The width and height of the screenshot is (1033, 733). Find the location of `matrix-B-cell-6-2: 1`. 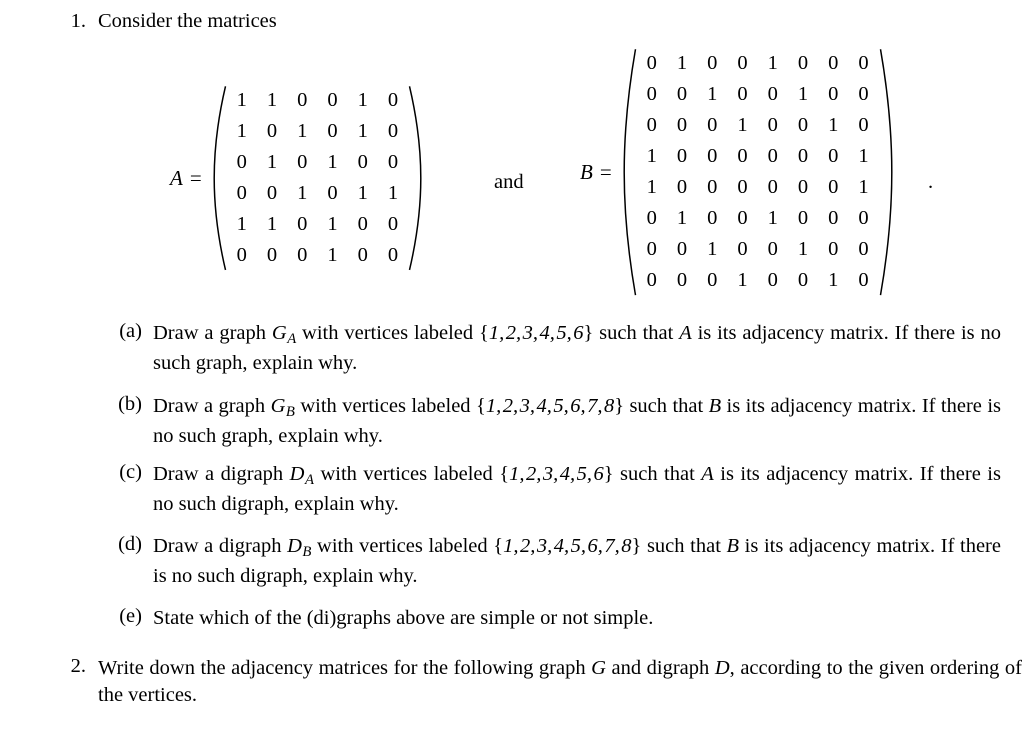

matrix-B-cell-6-2: 1 is located at coordinates (682, 218).